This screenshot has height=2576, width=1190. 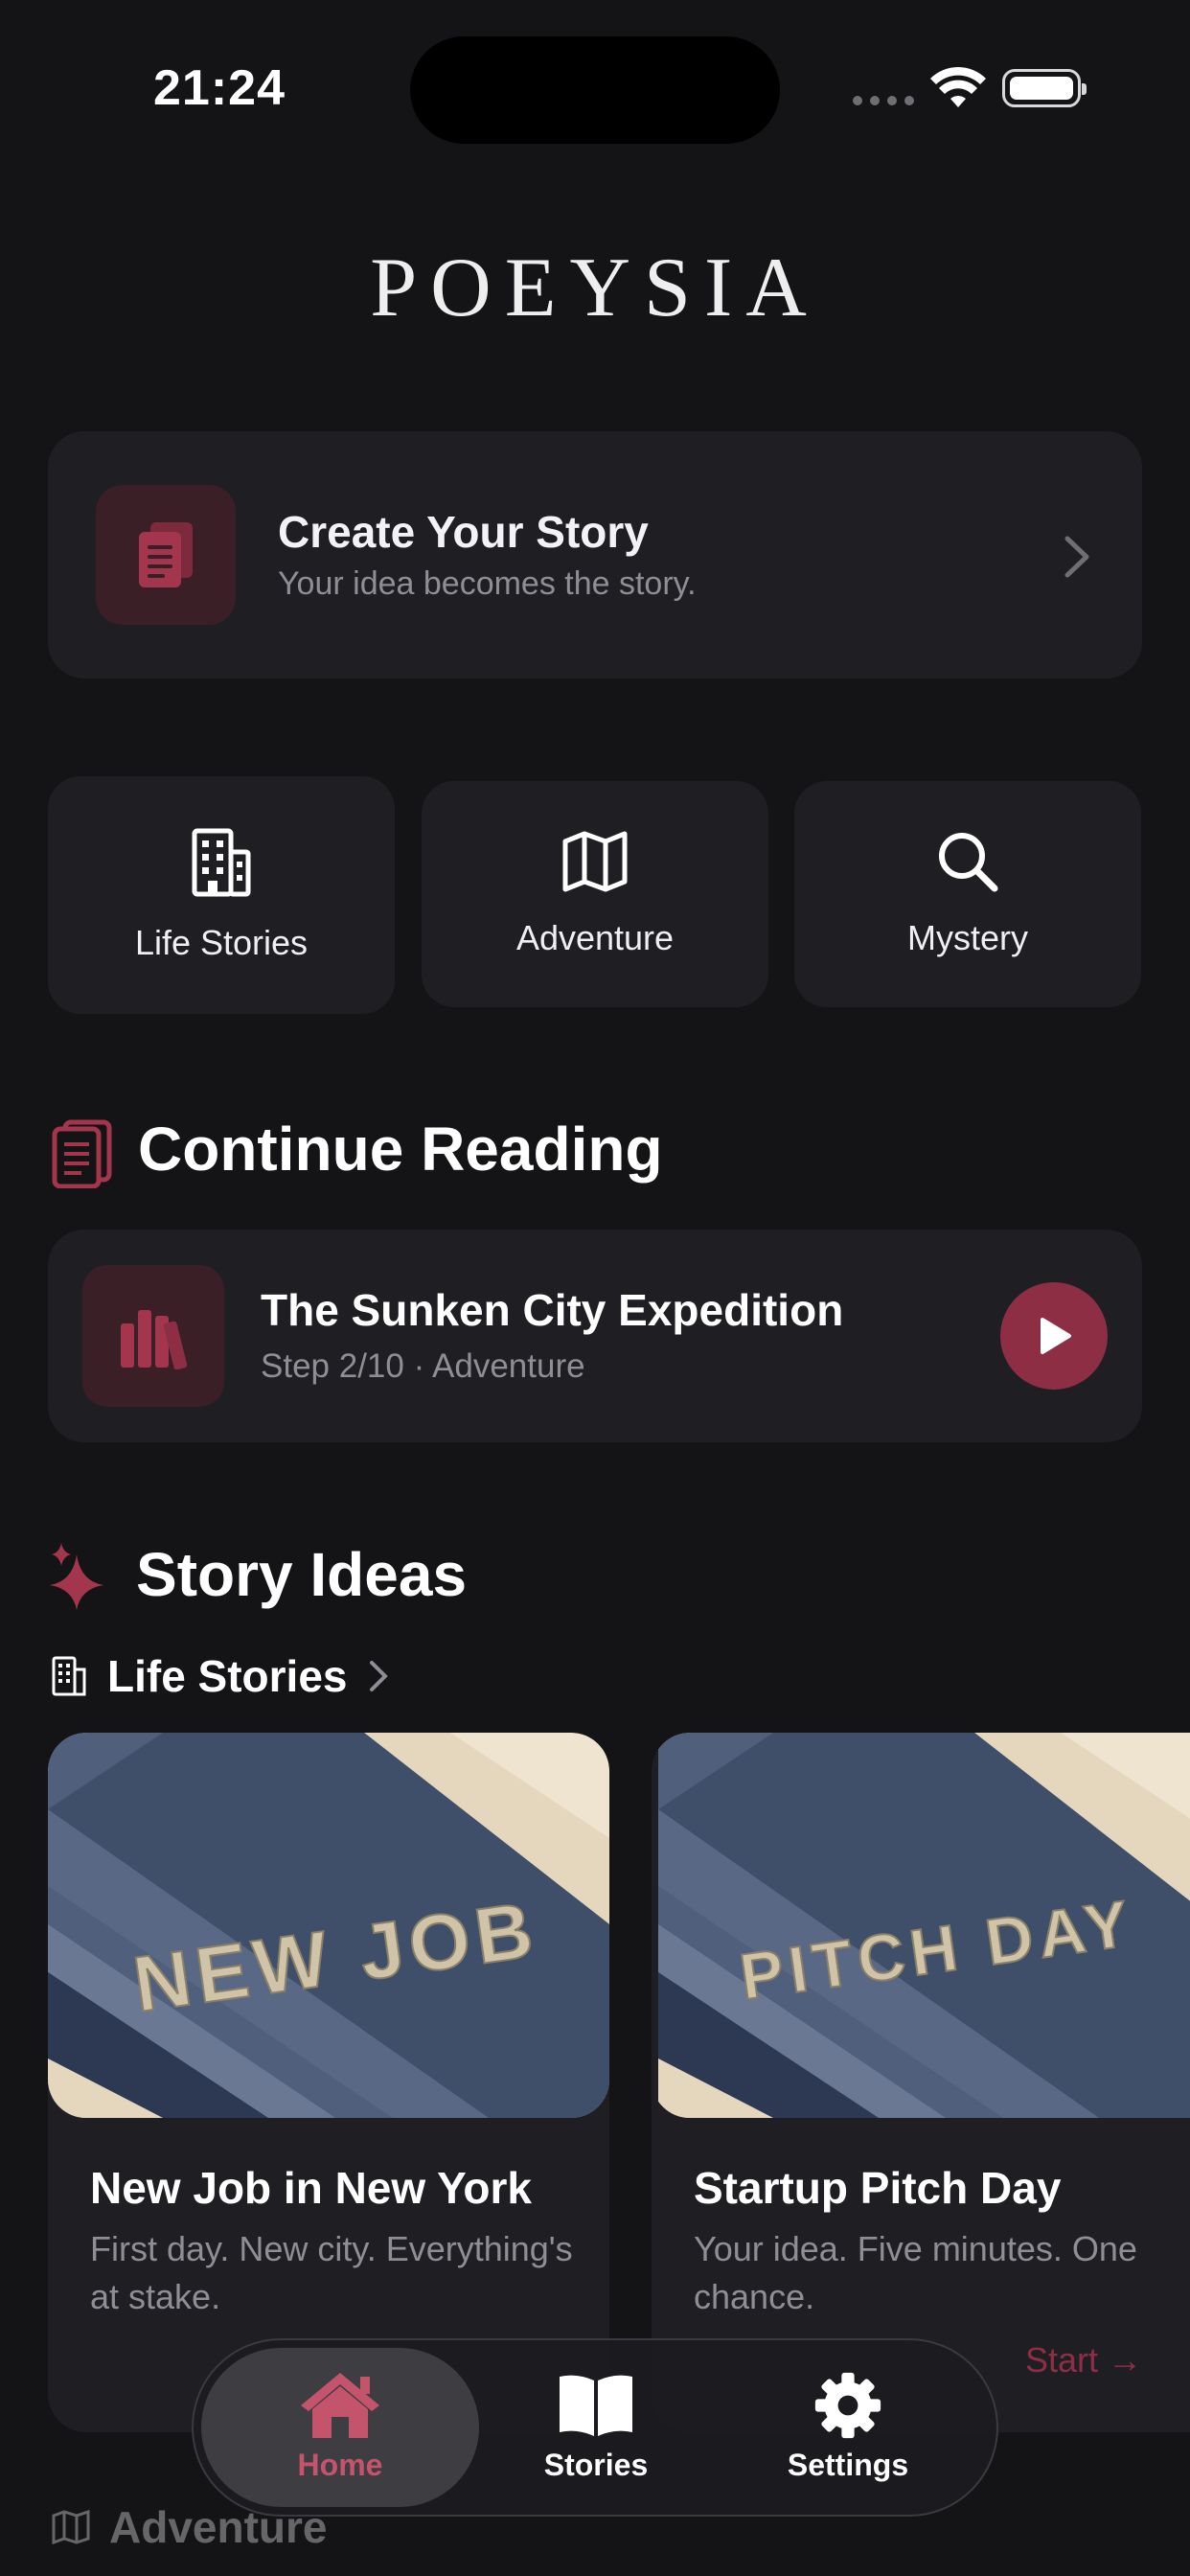 I want to click on tab-label: Home, so click(x=340, y=2465).